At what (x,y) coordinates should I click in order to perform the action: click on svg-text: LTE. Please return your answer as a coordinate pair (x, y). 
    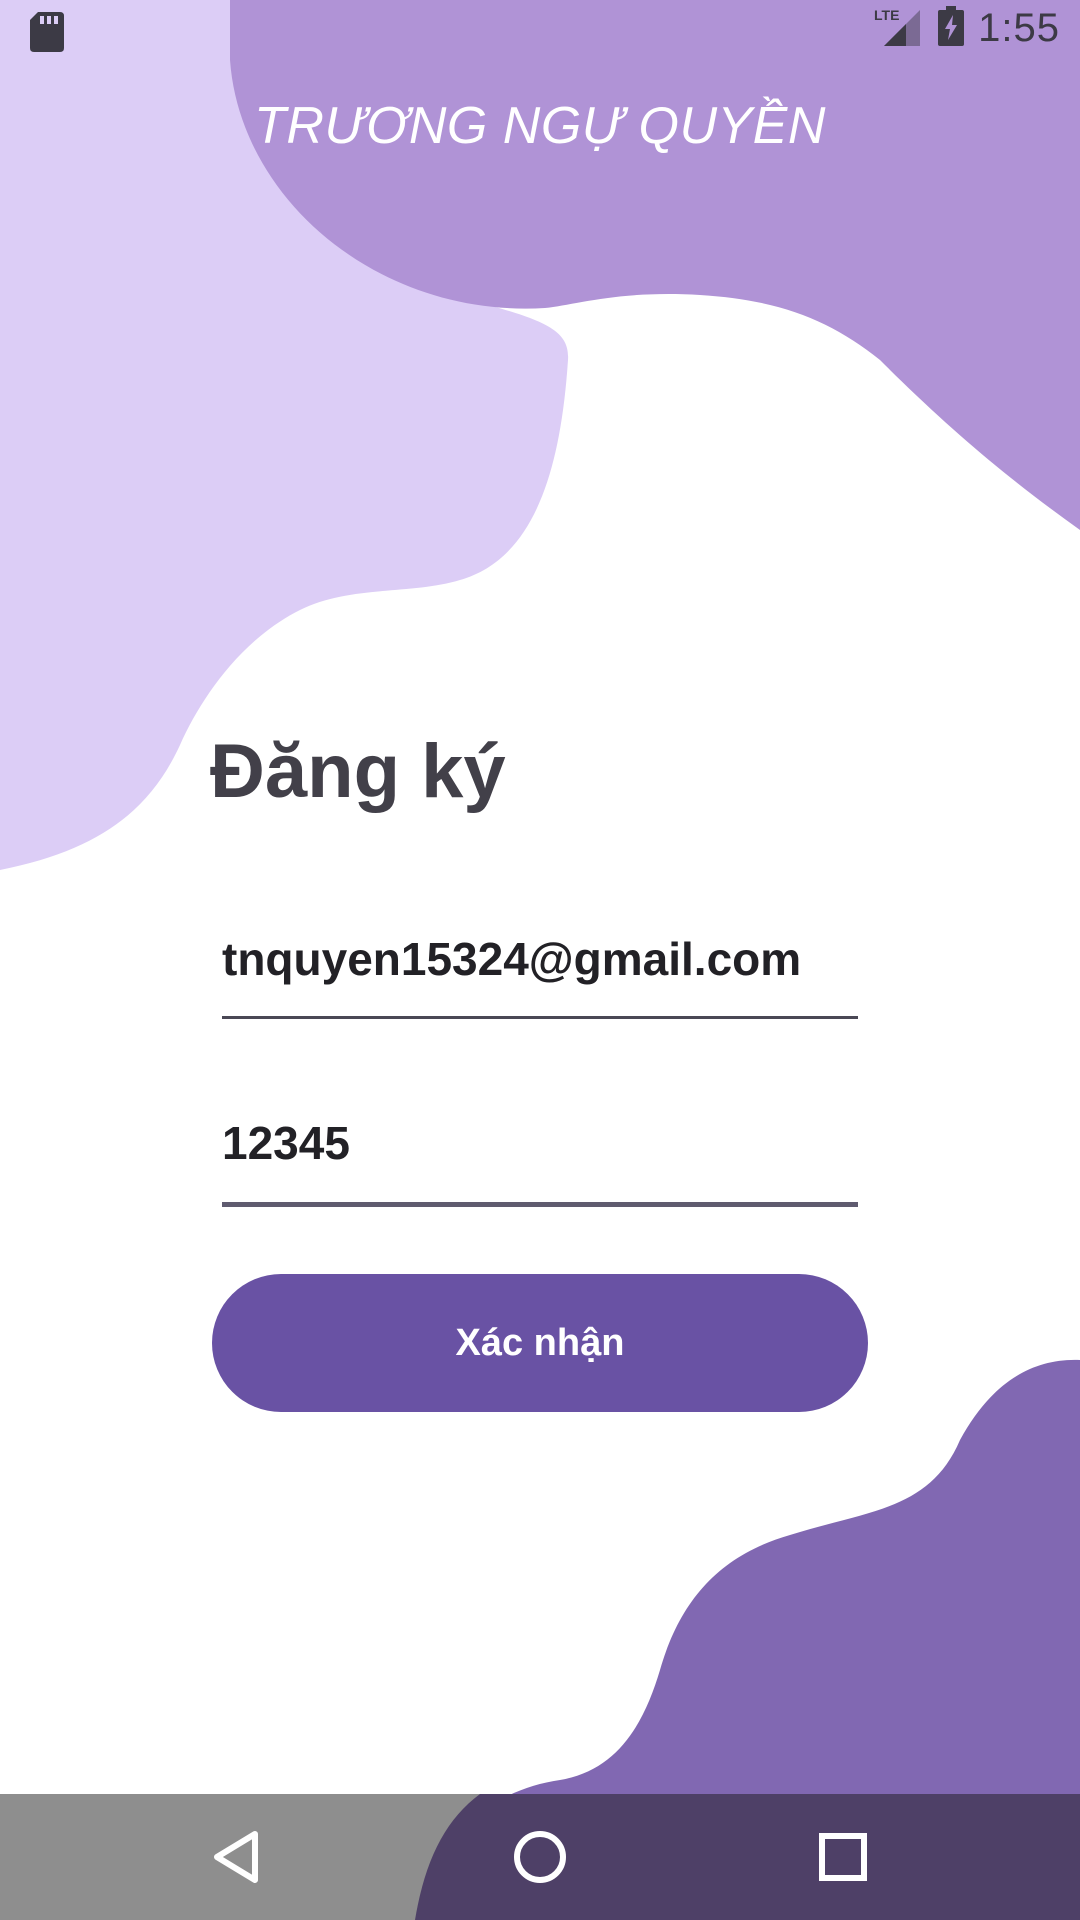
    Looking at the image, I should click on (886, 15).